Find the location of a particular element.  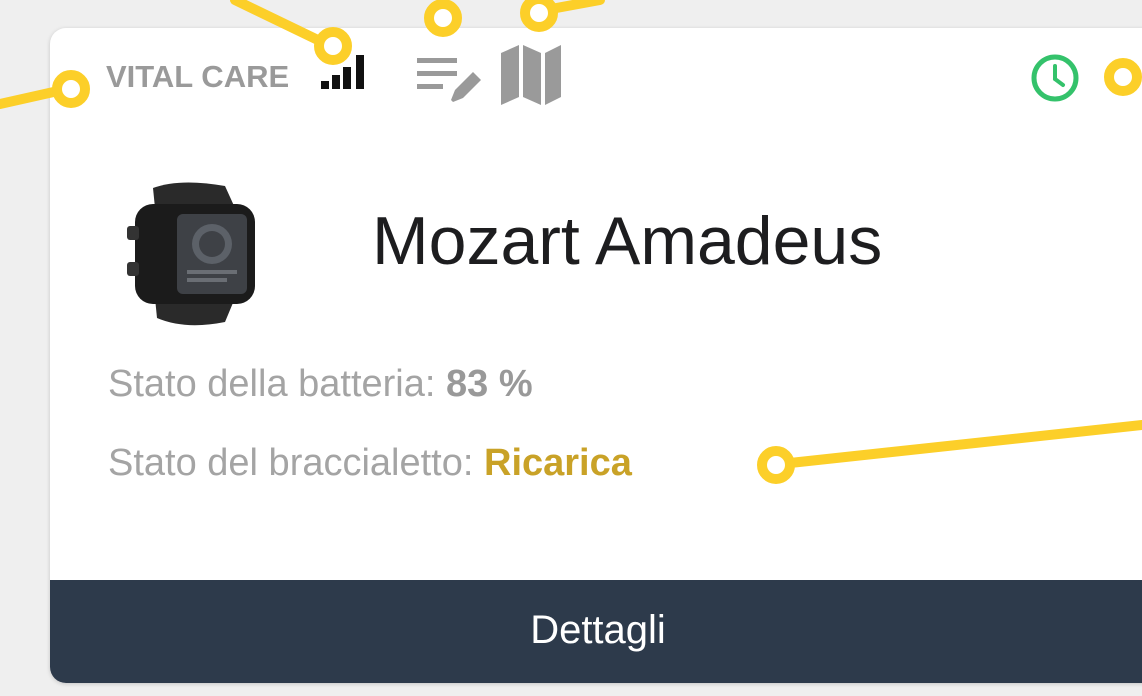

bracelet-status-value: Ricarica is located at coordinates (558, 463).